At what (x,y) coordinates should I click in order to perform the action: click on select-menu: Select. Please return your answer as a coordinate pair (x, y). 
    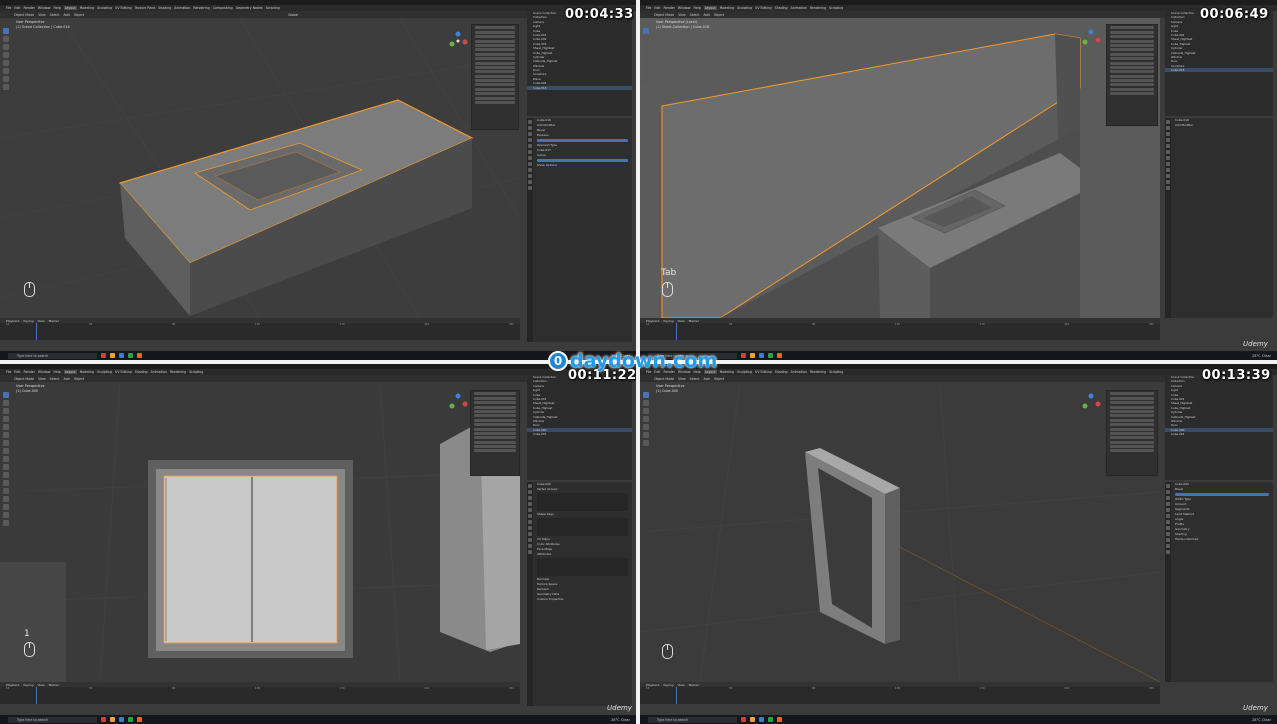
    Looking at the image, I should click on (695, 15).